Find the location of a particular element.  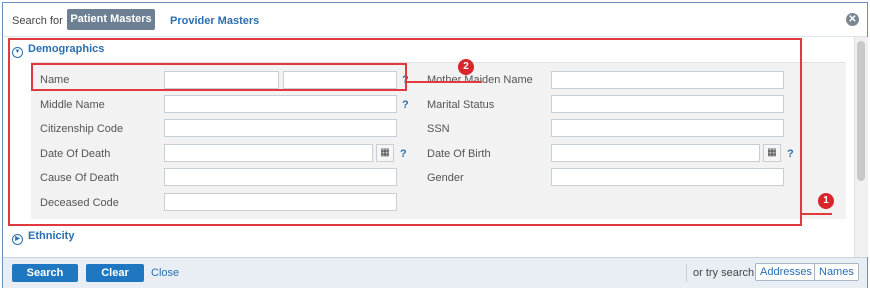

annotation-badge-1: 1 is located at coordinates (826, 201).